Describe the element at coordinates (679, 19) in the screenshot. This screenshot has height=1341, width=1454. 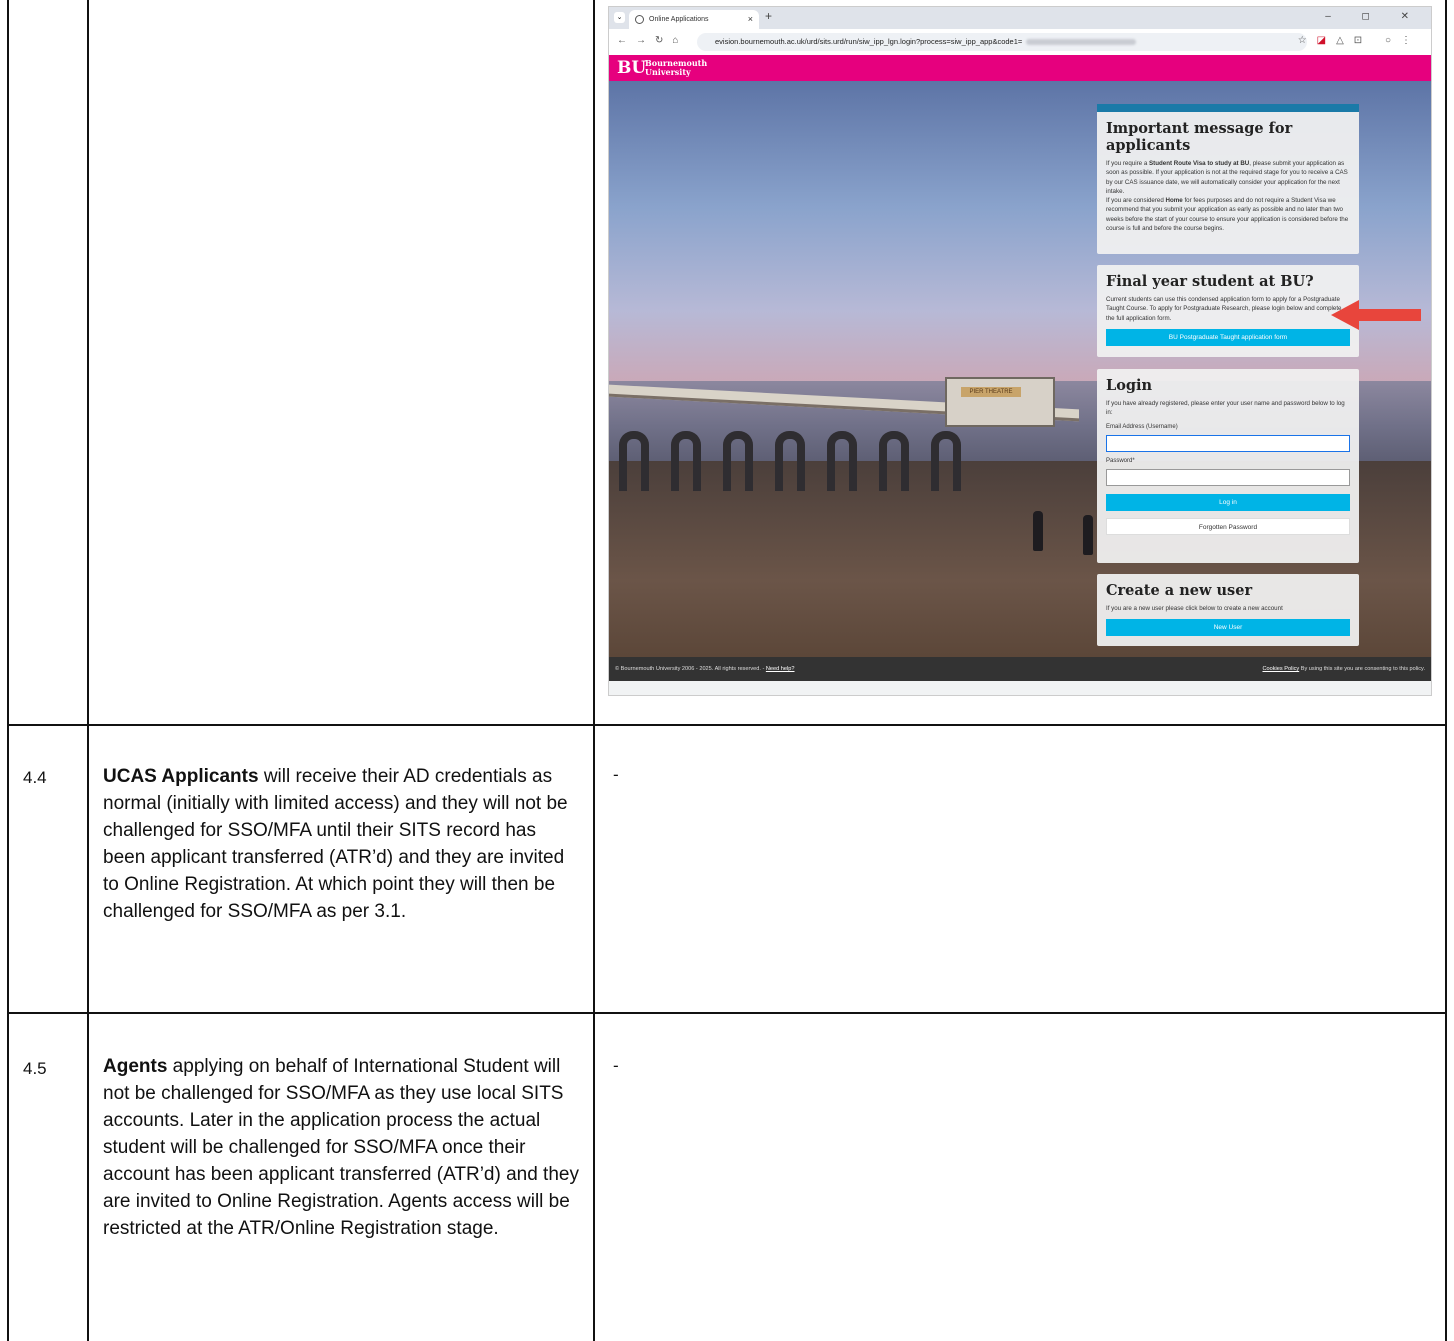
I see `tab-title: Online Applications` at that location.